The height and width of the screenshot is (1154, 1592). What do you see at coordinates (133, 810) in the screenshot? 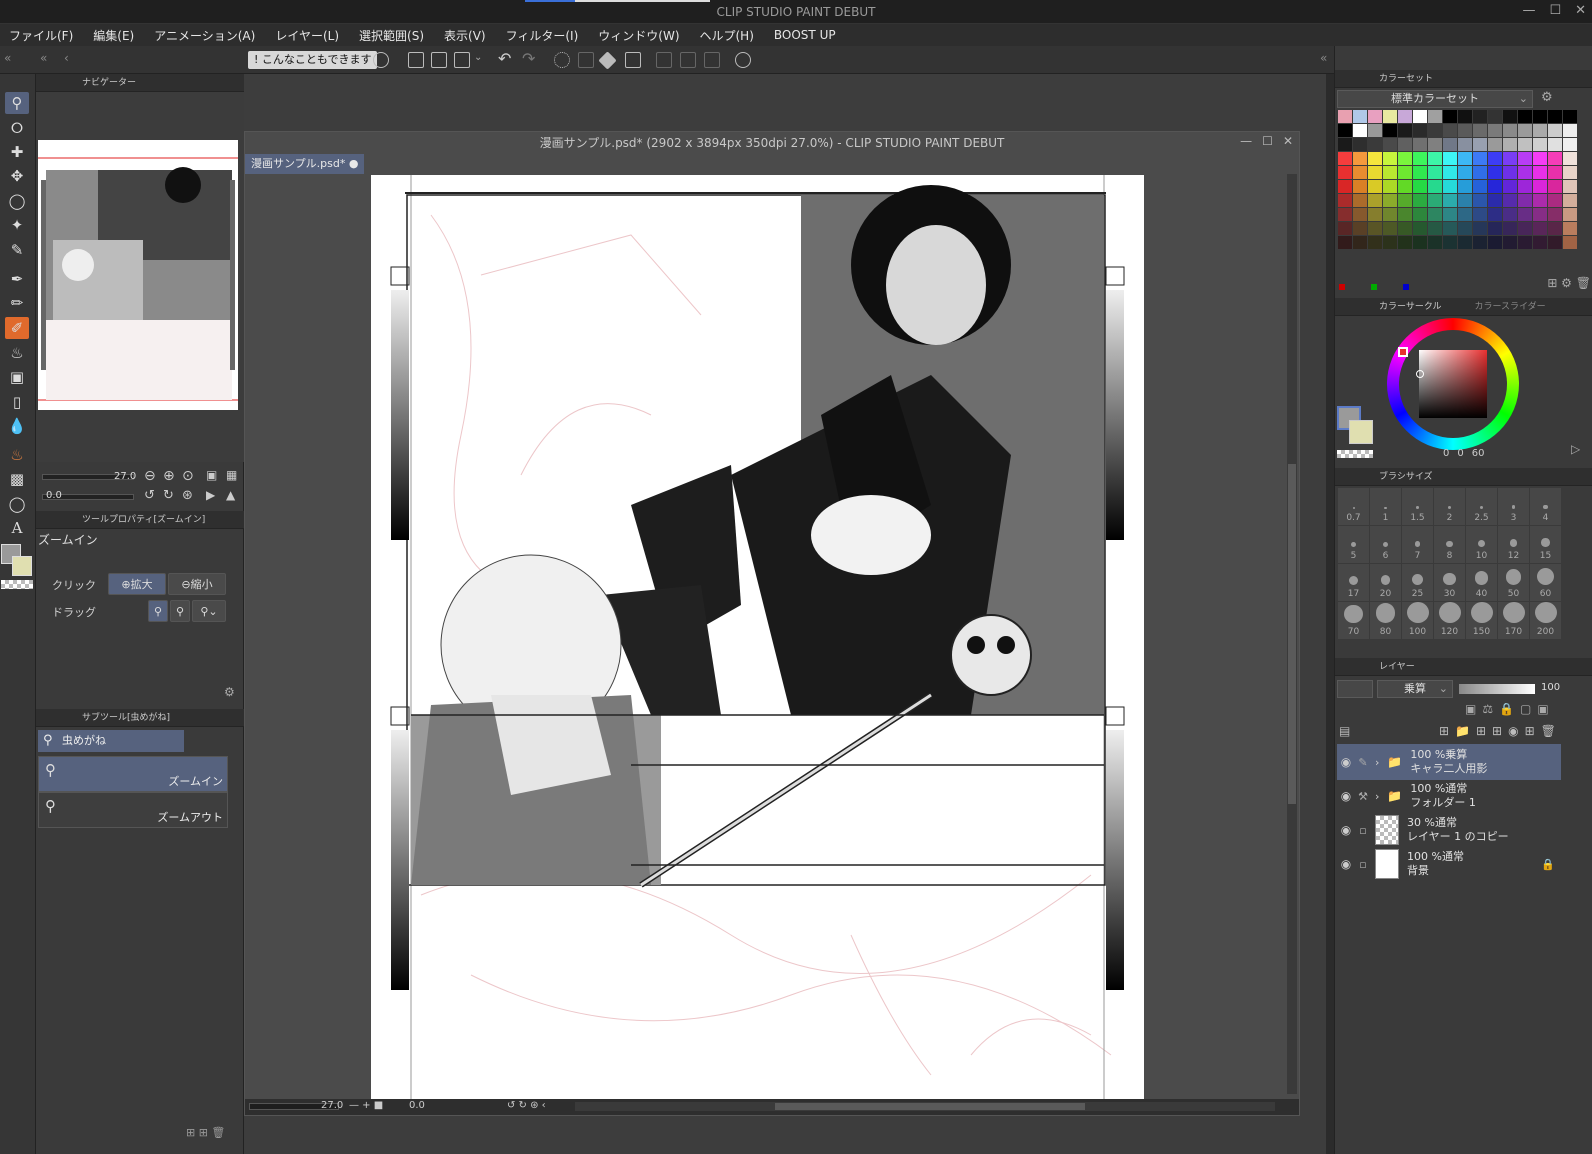
I see `sub-tool-item-zoom-out: ⚲ ズームアウト` at bounding box center [133, 810].